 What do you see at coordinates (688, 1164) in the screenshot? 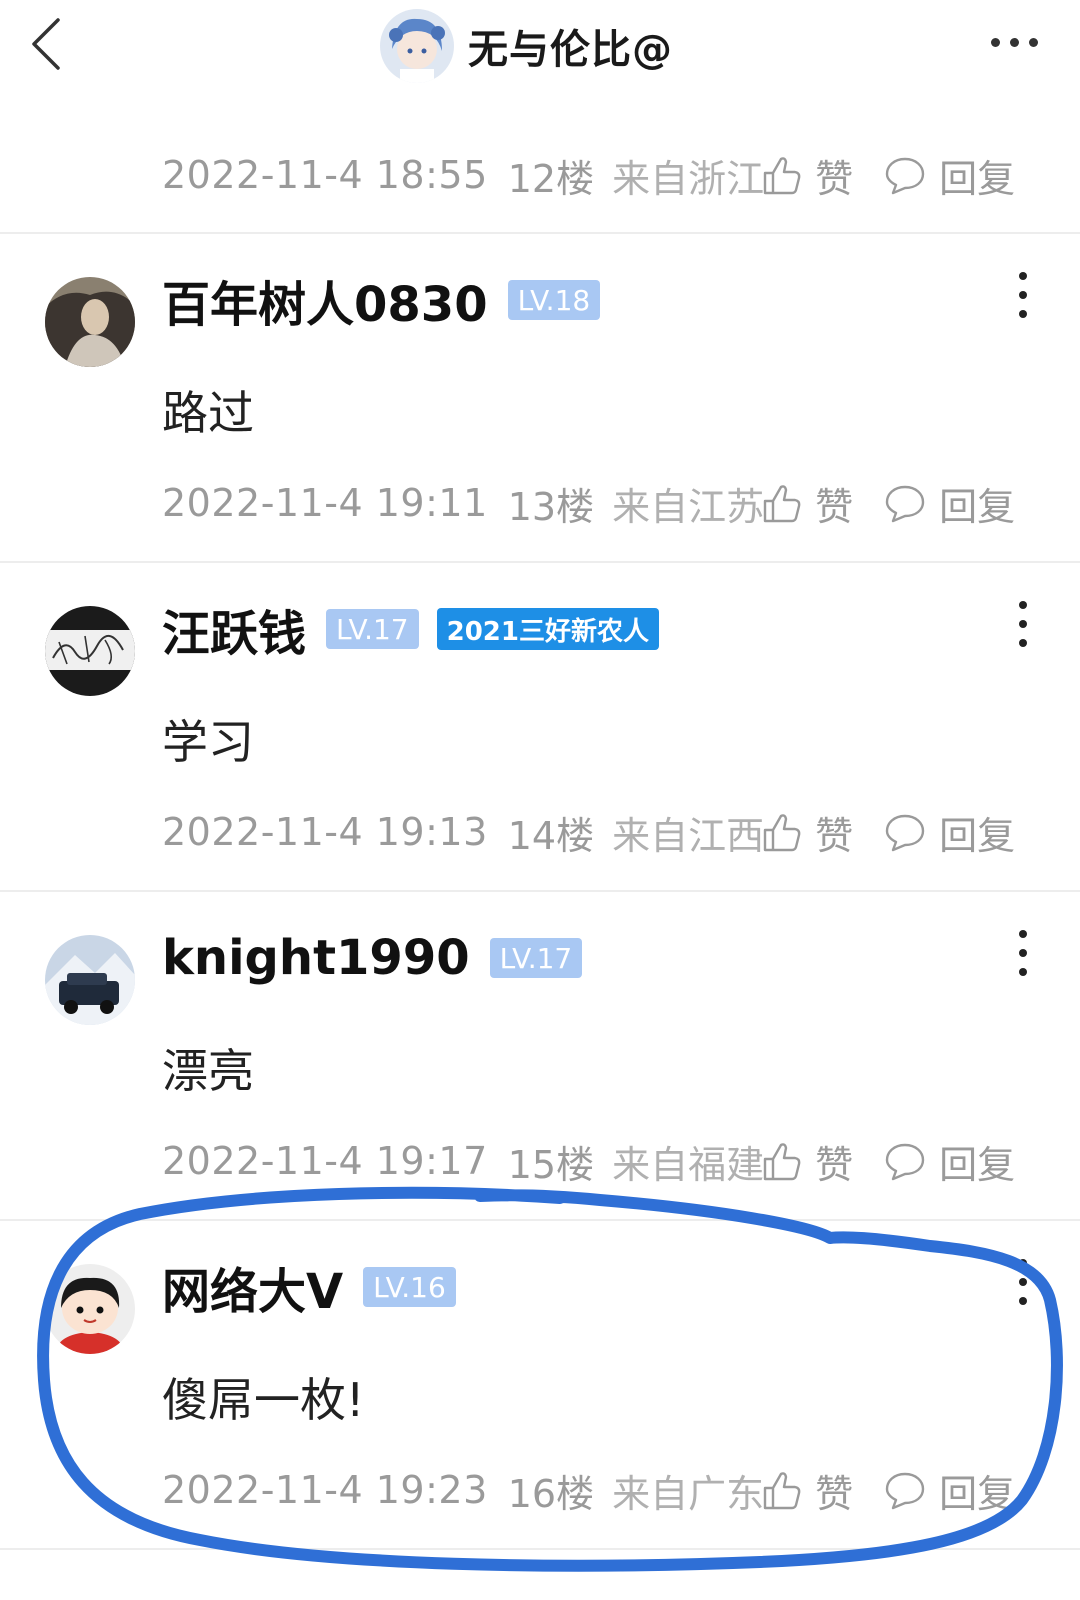
I see `location: 来自福建` at bounding box center [688, 1164].